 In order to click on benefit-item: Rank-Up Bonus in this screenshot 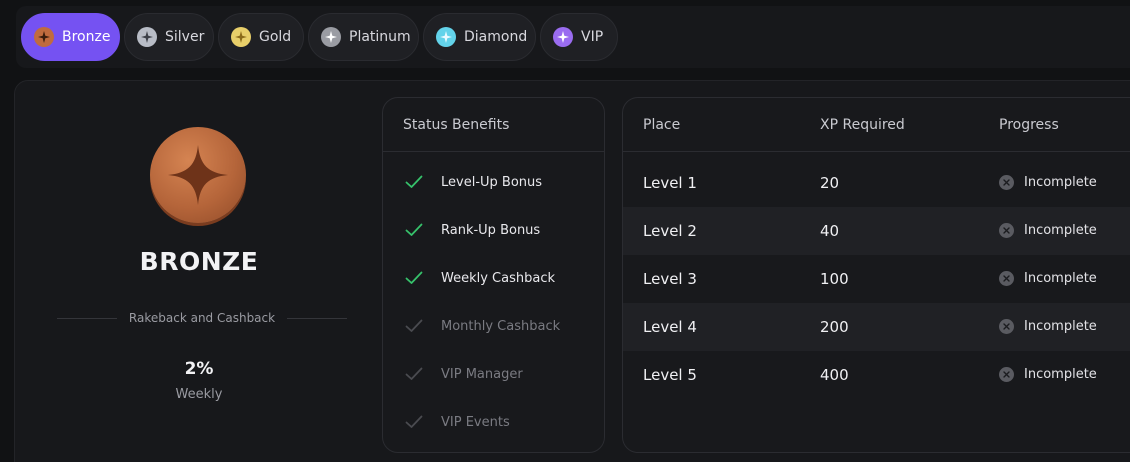, I will do `click(494, 230)`.